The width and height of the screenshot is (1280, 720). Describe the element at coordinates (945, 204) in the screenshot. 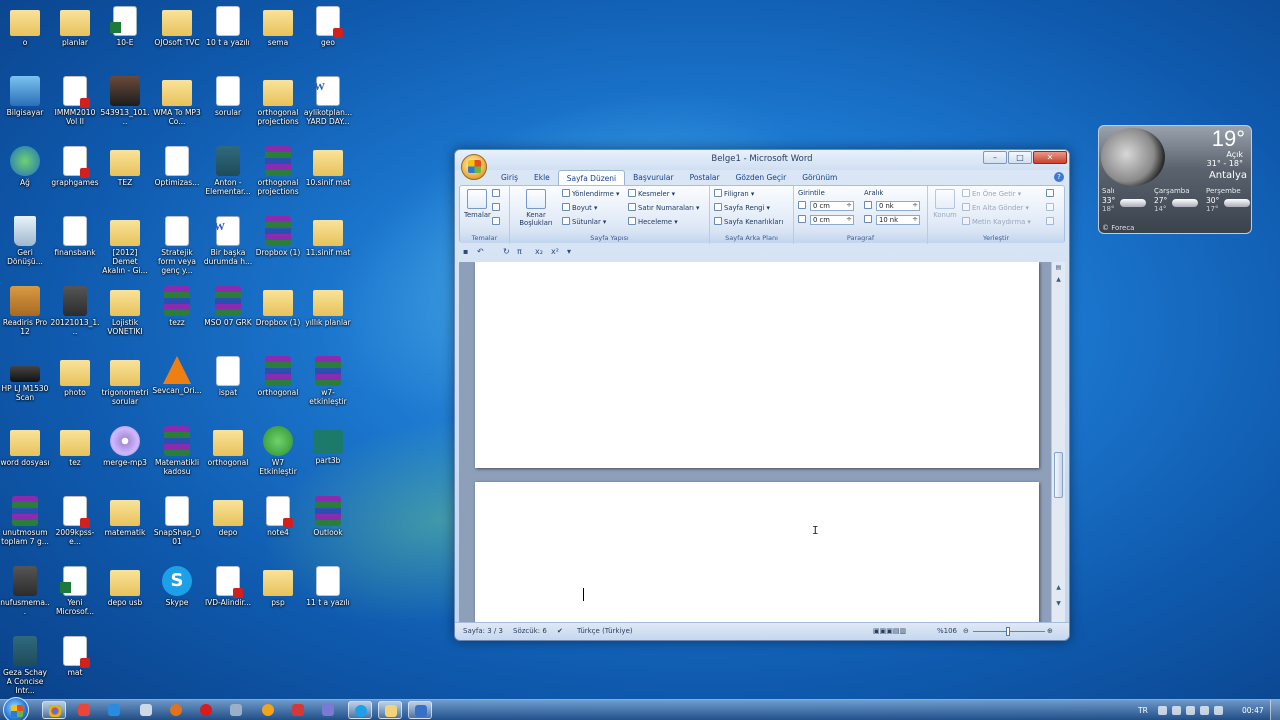

I see `konum-button: Konum` at that location.